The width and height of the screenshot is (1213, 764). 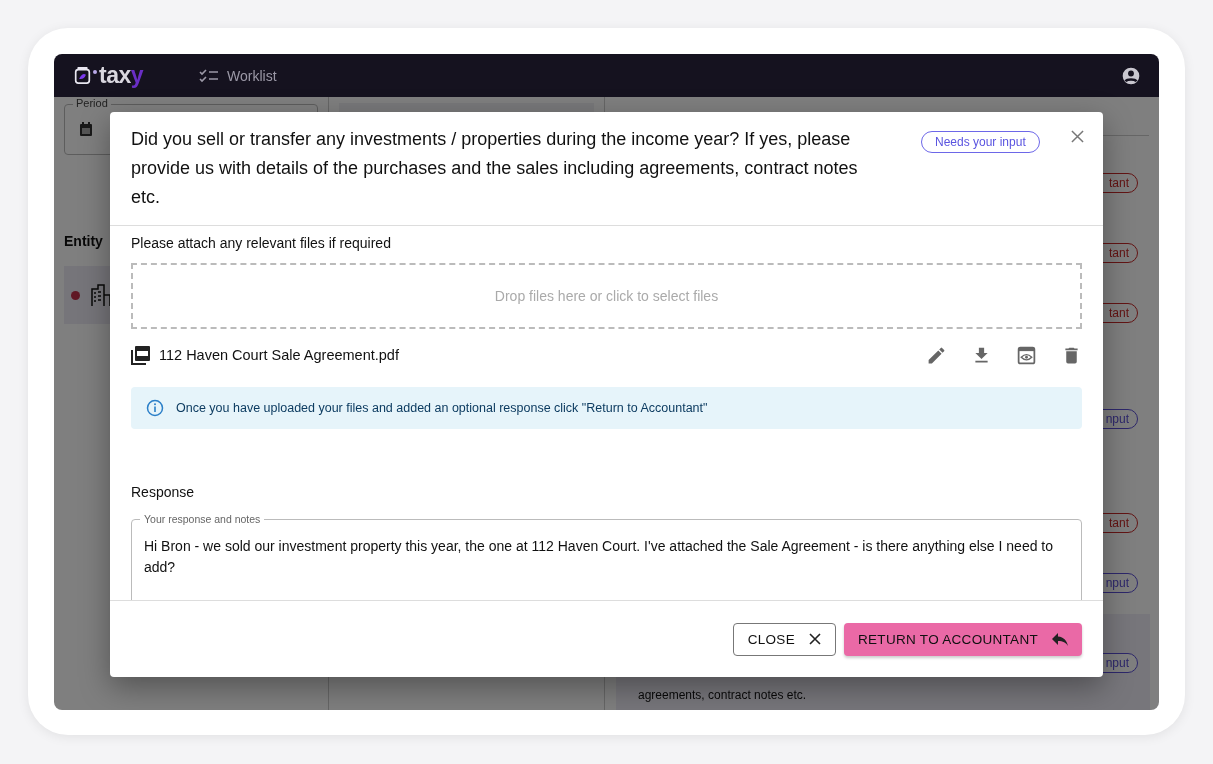 What do you see at coordinates (163, 492) in the screenshot?
I see `section-heading: Response` at bounding box center [163, 492].